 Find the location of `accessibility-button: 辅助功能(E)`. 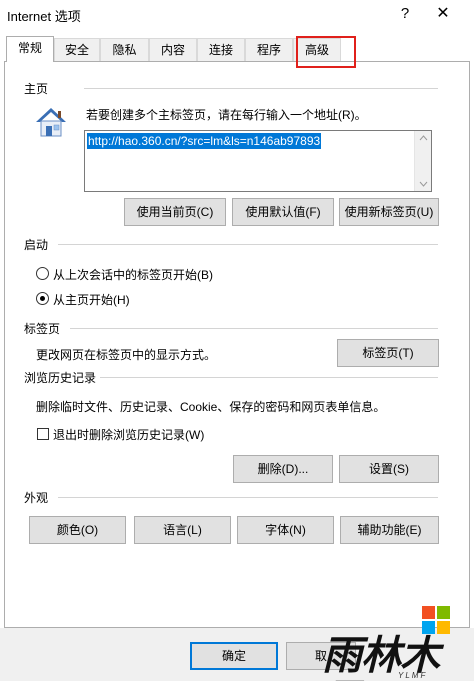

accessibility-button: 辅助功能(E) is located at coordinates (389, 530).